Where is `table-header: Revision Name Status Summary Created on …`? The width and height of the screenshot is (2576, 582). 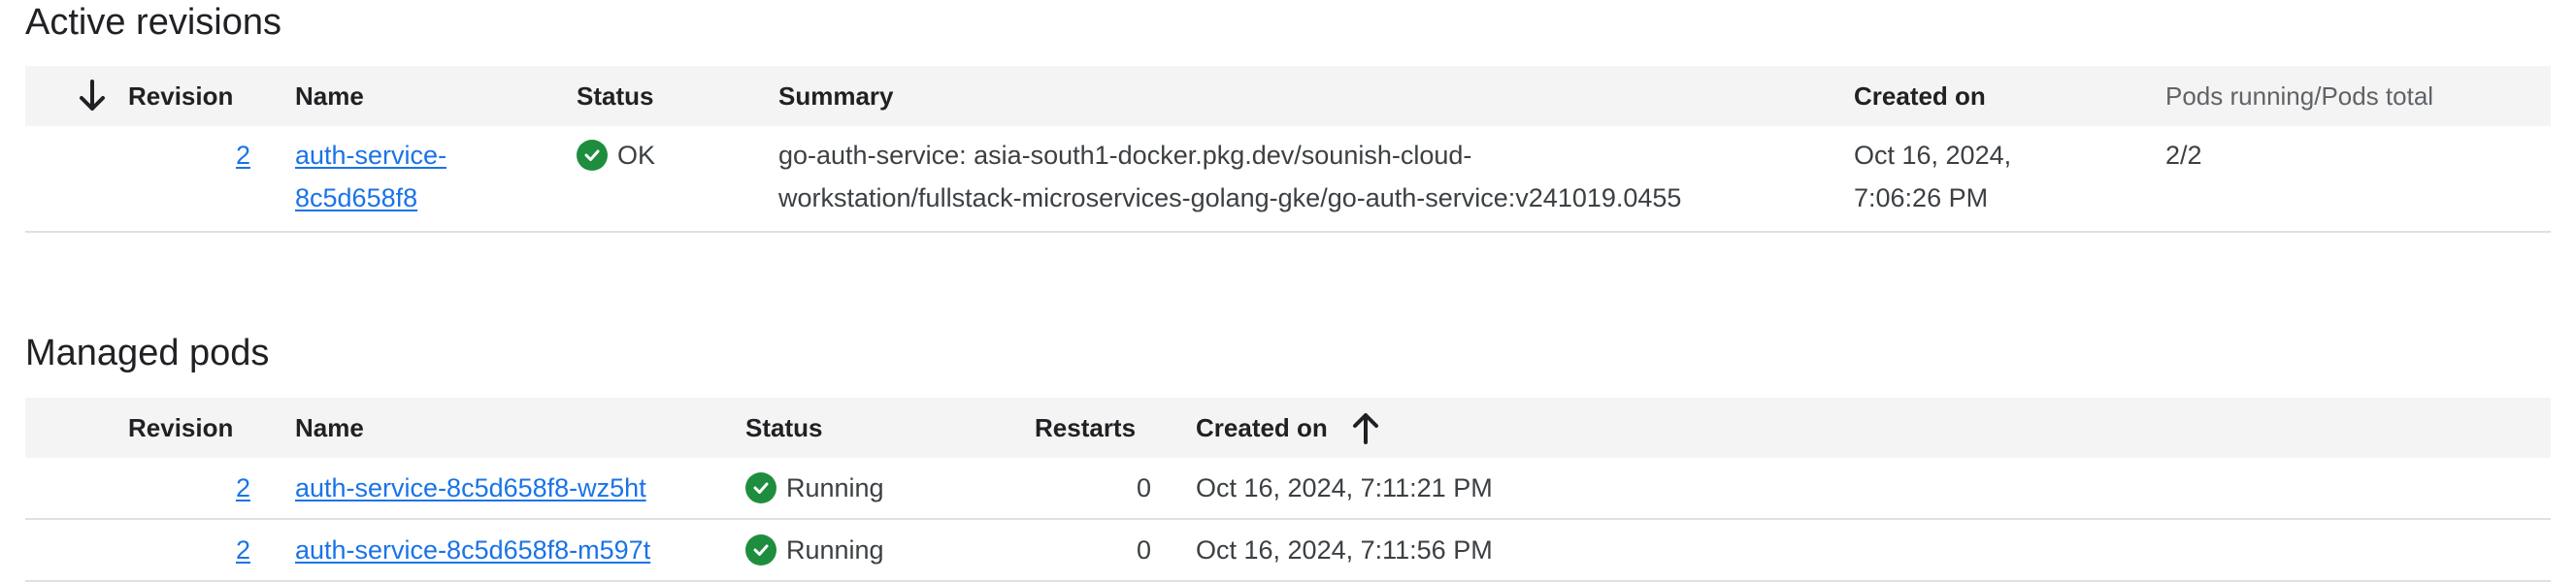 table-header: Revision Name Status Summary Created on … is located at coordinates (1288, 97).